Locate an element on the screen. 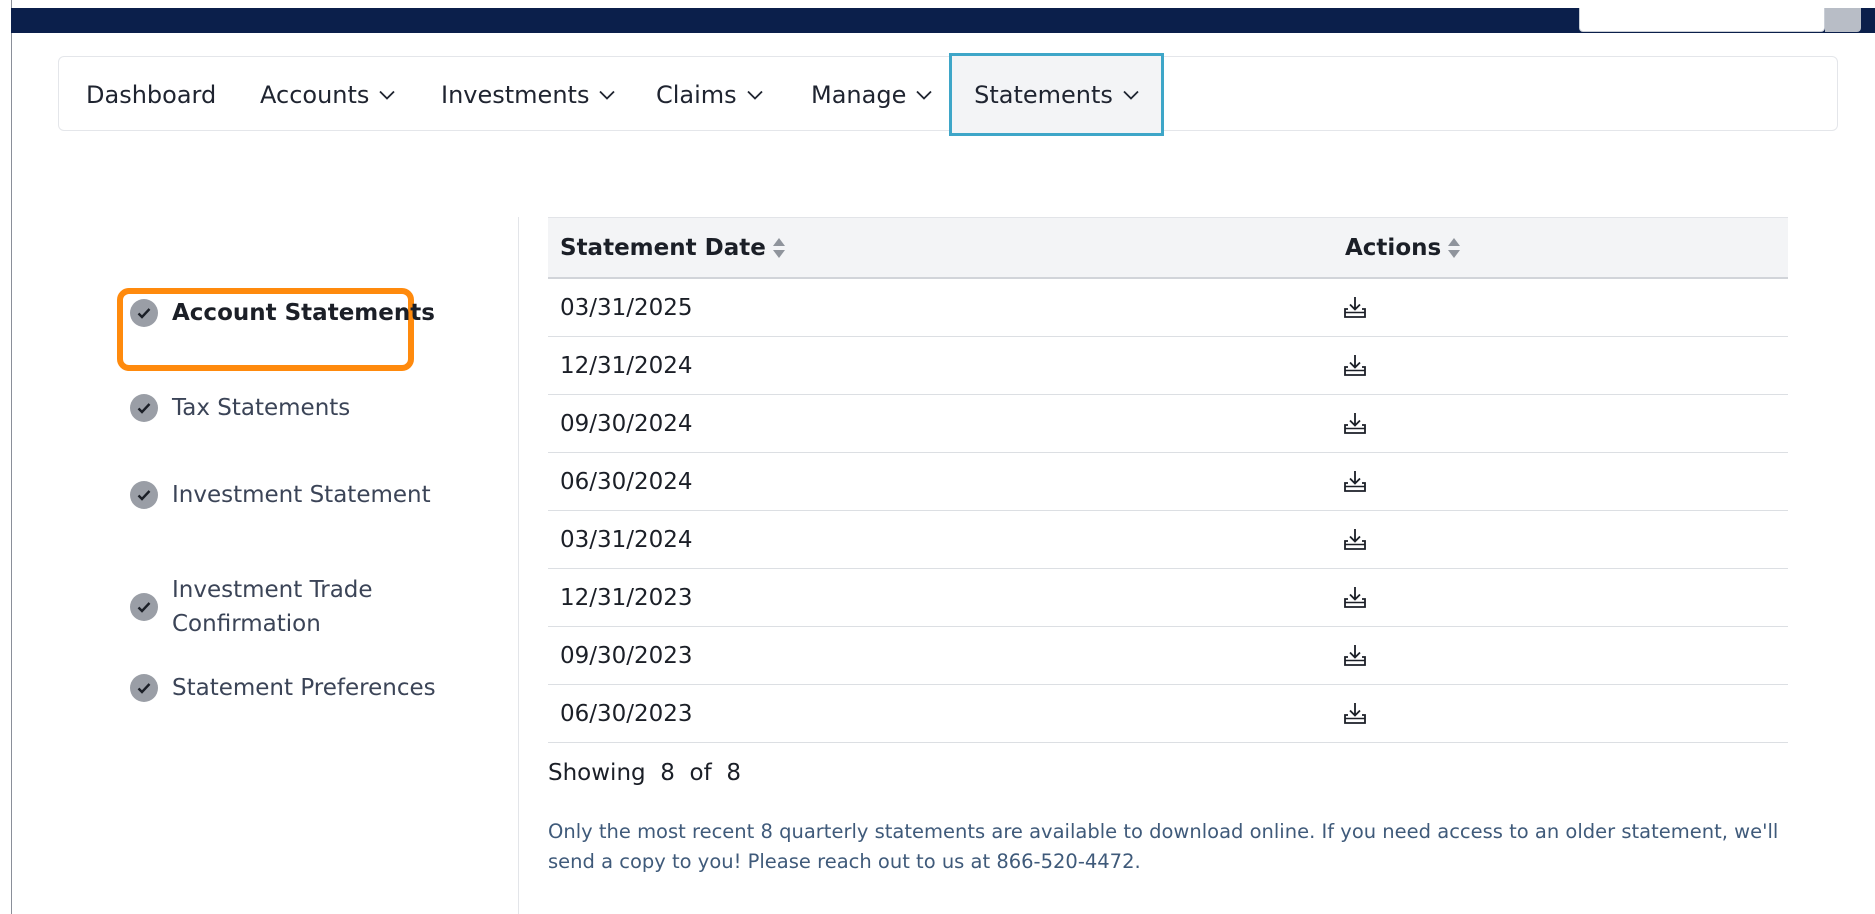  header-search-button is located at coordinates (1843, 20).